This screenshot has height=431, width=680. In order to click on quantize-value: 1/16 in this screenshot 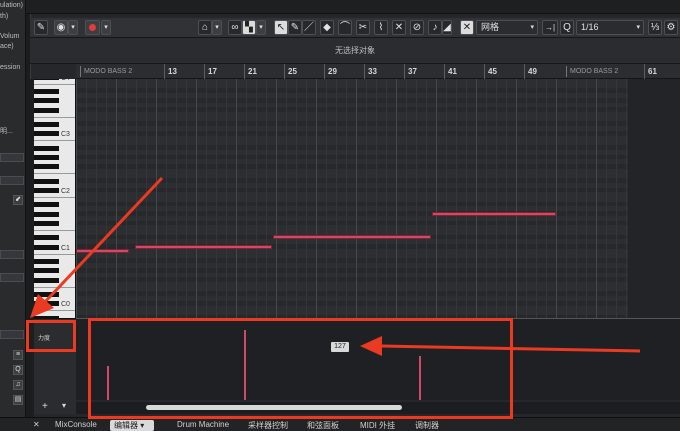, I will do `click(590, 27)`.